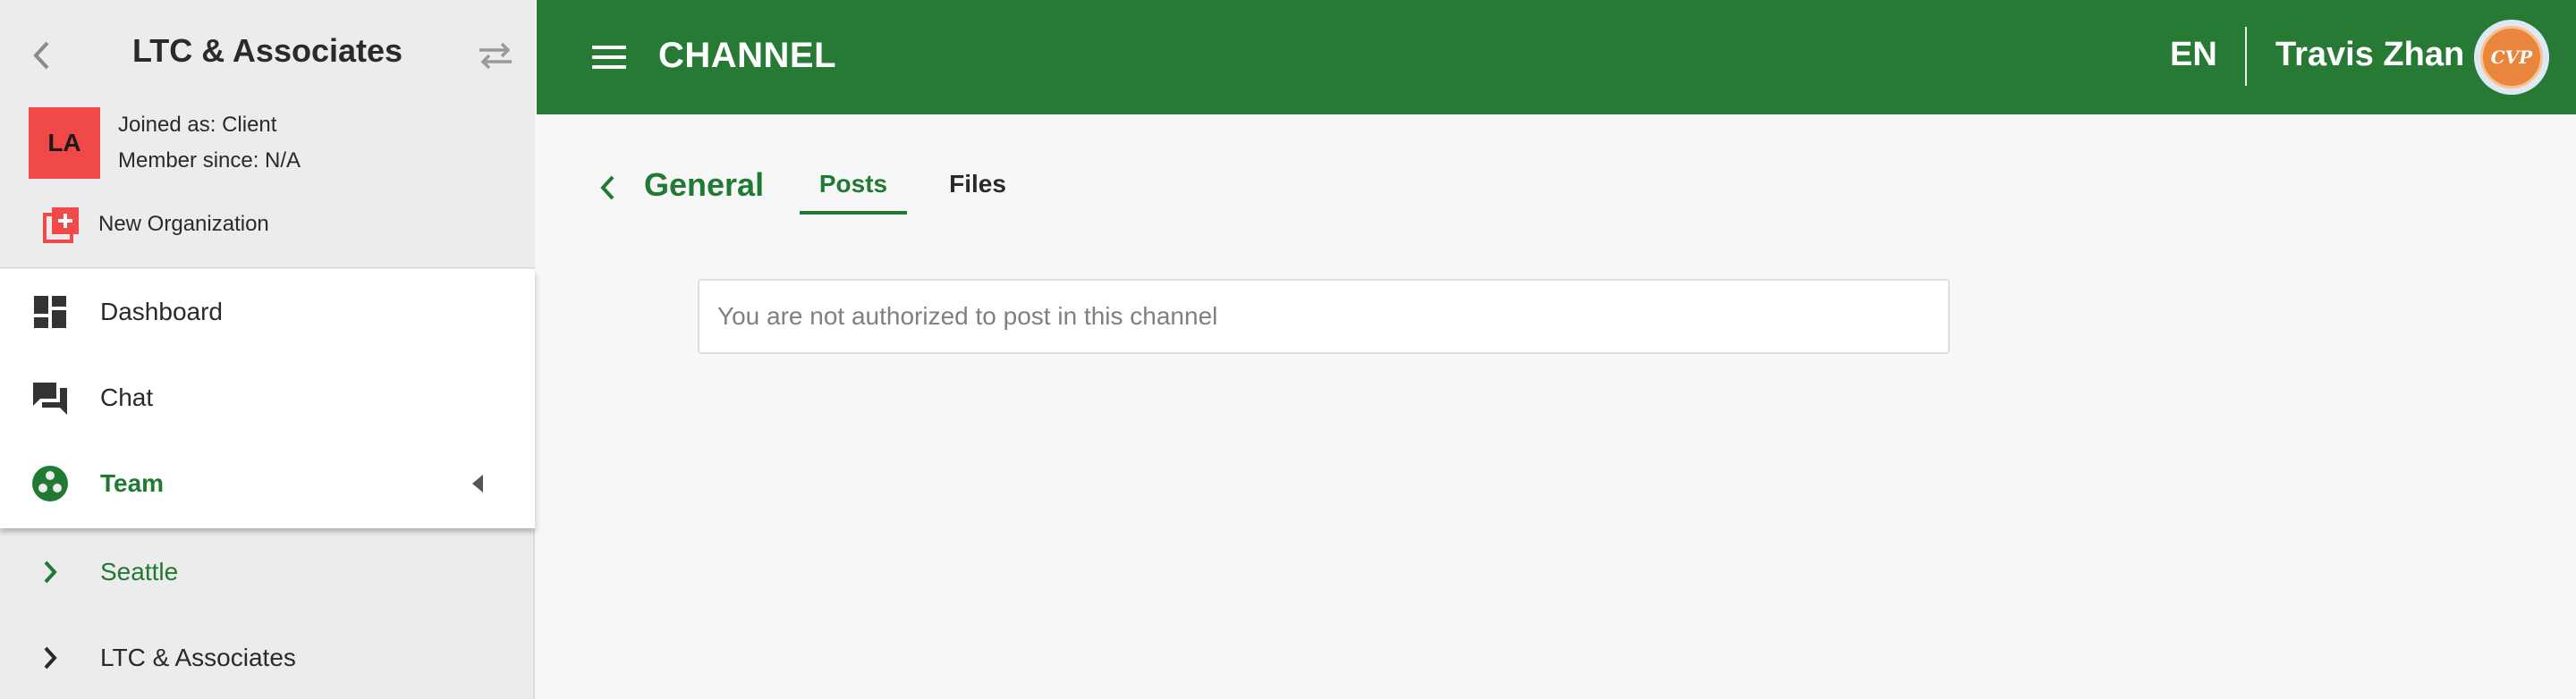 The width and height of the screenshot is (2576, 699). What do you see at coordinates (704, 184) in the screenshot?
I see `channel-name: General` at bounding box center [704, 184].